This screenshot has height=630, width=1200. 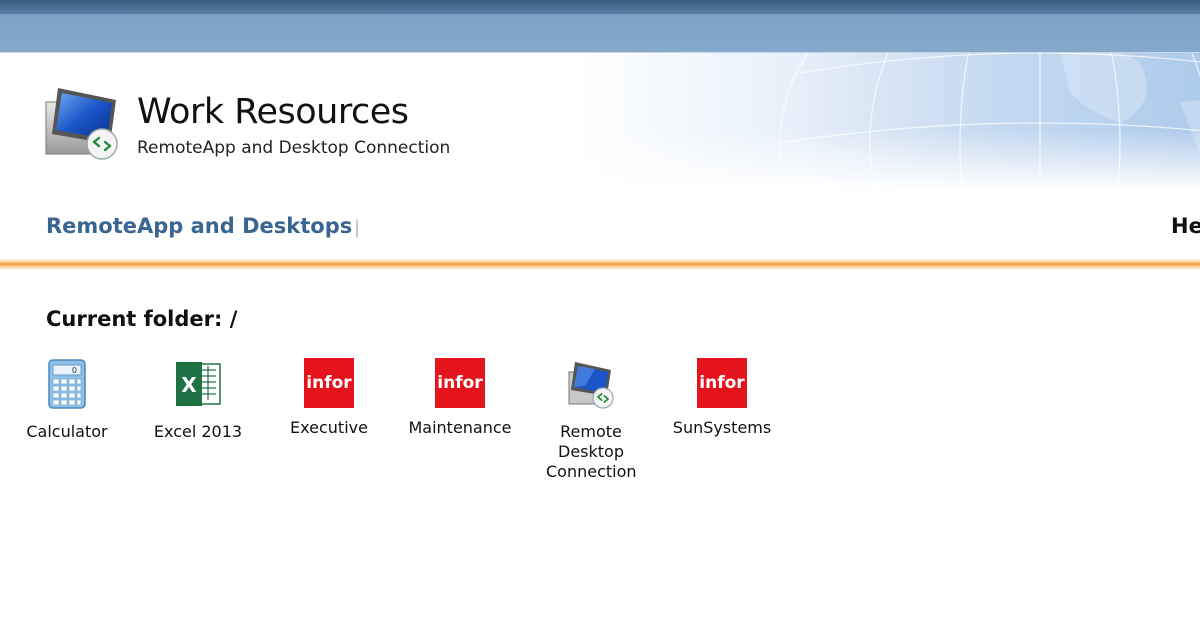 What do you see at coordinates (81, 124) in the screenshot?
I see `remote-desktop-monitor-icon` at bounding box center [81, 124].